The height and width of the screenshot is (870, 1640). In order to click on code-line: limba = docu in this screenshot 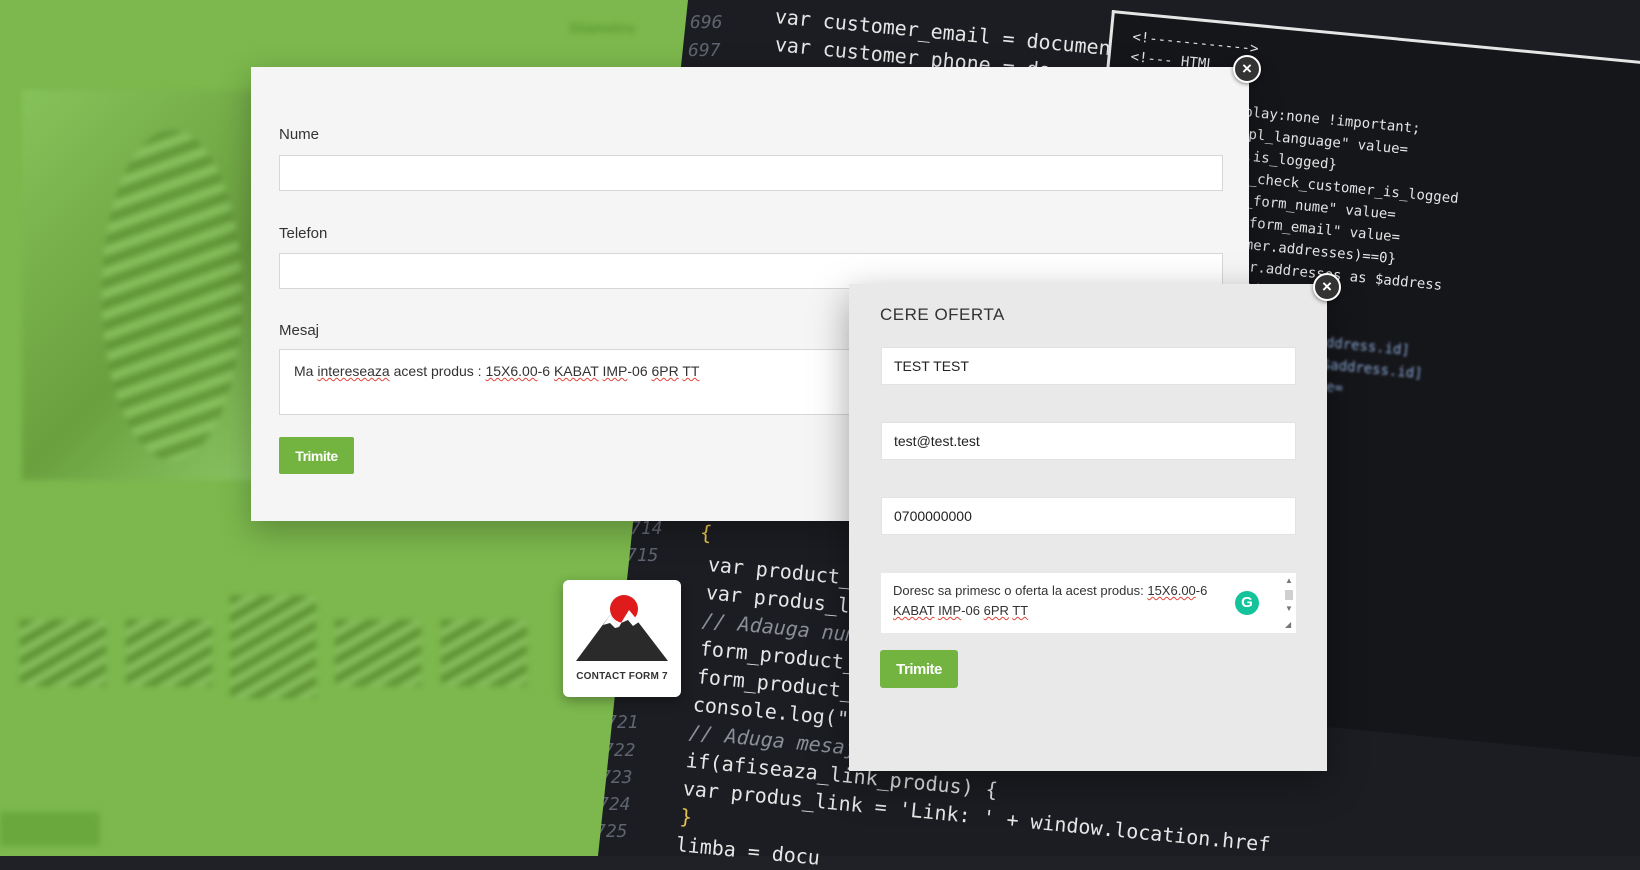, I will do `click(747, 851)`.